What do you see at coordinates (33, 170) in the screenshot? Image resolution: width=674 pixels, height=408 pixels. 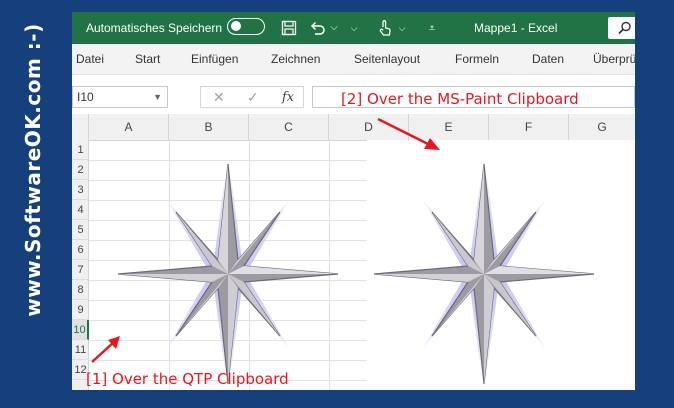 I see `watermark-text: www.SoftwareOK.com :-)` at bounding box center [33, 170].